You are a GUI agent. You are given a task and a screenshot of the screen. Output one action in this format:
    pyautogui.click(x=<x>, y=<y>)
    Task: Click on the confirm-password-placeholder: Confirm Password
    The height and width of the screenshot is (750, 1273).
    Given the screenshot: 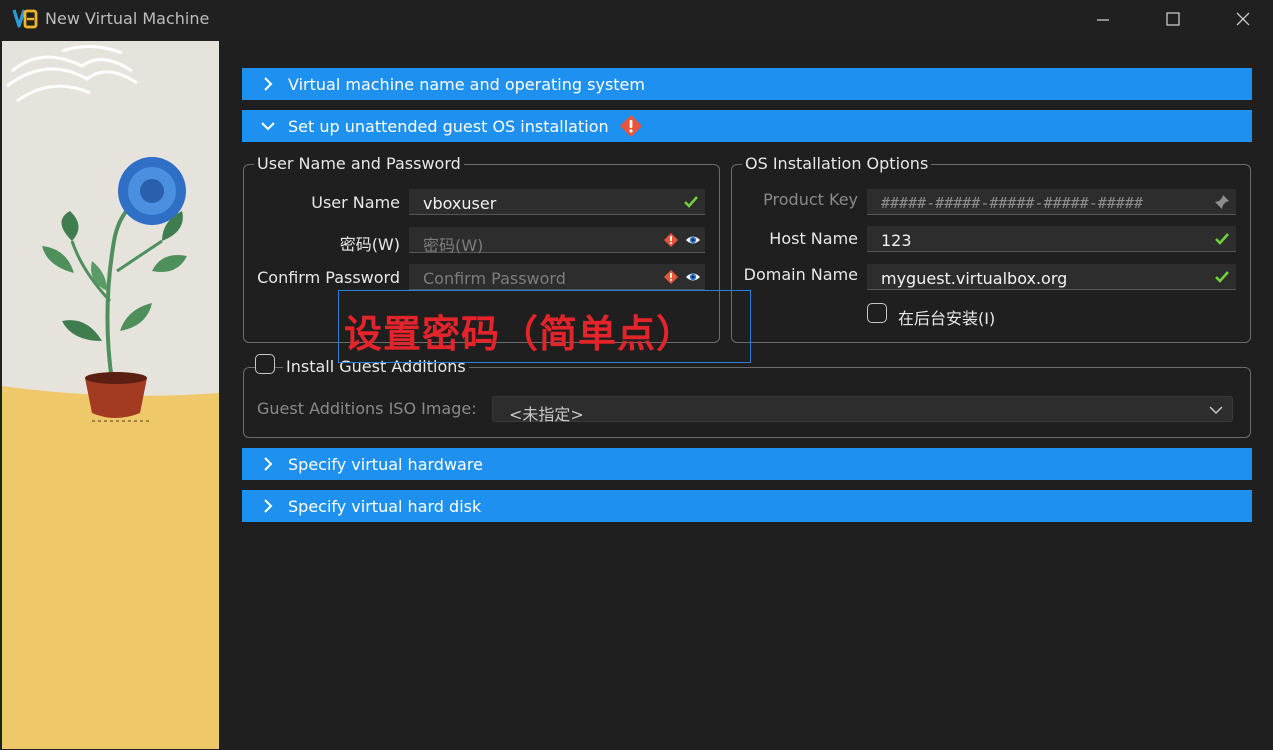 What is the action you would take?
    pyautogui.click(x=494, y=278)
    